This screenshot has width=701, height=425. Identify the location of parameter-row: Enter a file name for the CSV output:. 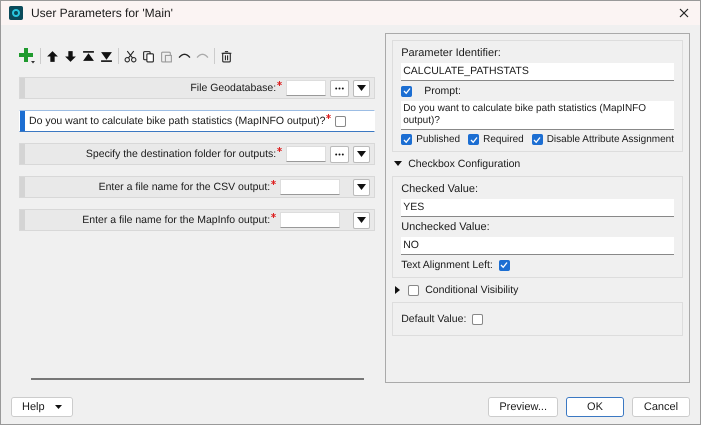
(197, 187).